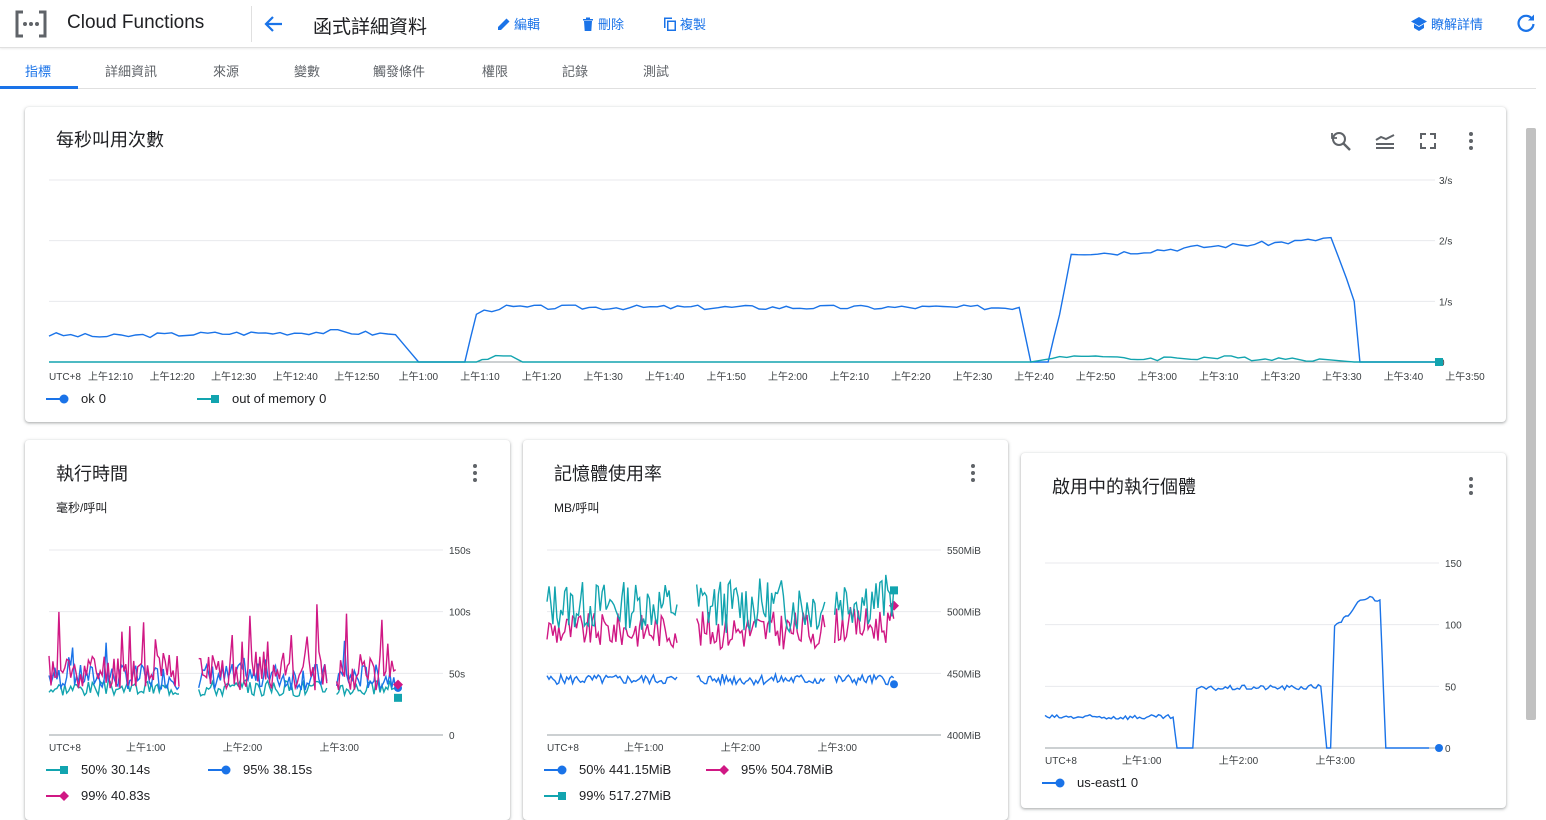 The width and height of the screenshot is (1546, 820). Describe the element at coordinates (75, 398) in the screenshot. I see `legend-item-ok: ok 0` at that location.